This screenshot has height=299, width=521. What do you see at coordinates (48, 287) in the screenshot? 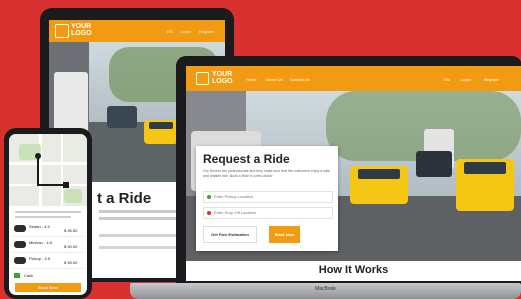
I see `phone-book-now-button: Book Now` at bounding box center [48, 287].